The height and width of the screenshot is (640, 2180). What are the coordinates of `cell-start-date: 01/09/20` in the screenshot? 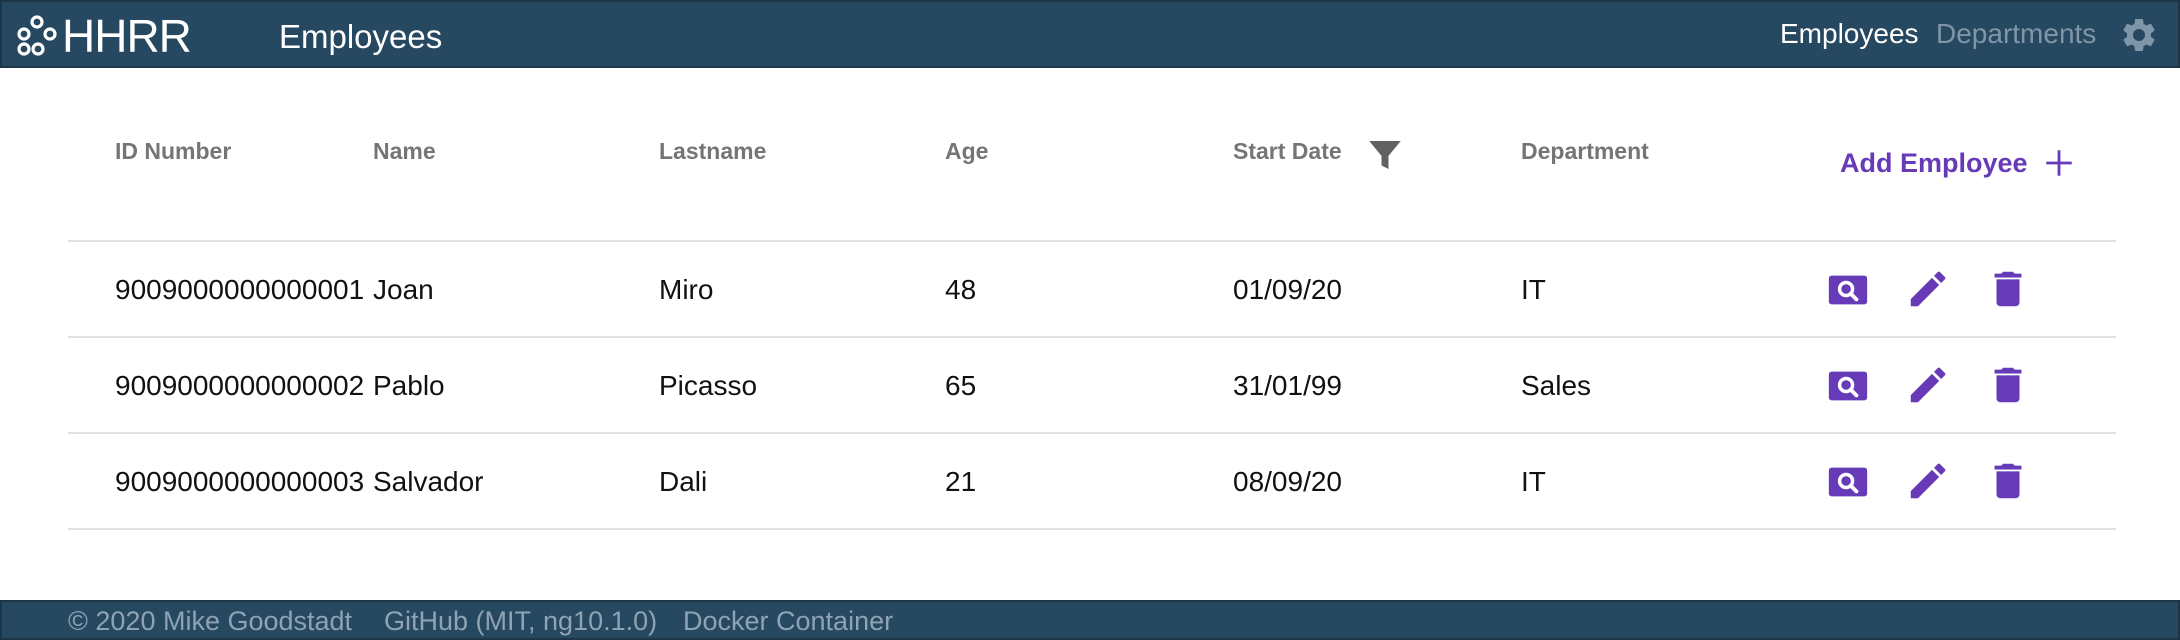 It's located at (1287, 289).